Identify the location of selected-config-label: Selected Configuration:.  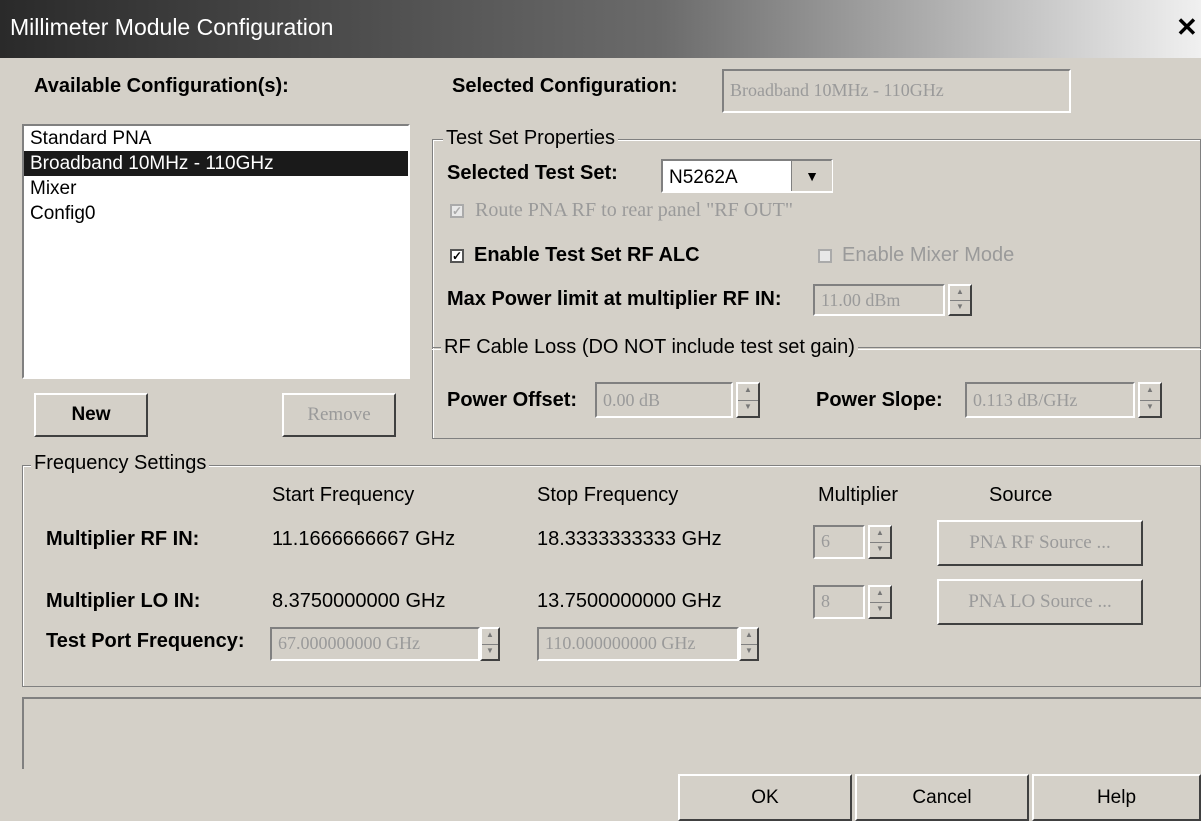
(565, 86).